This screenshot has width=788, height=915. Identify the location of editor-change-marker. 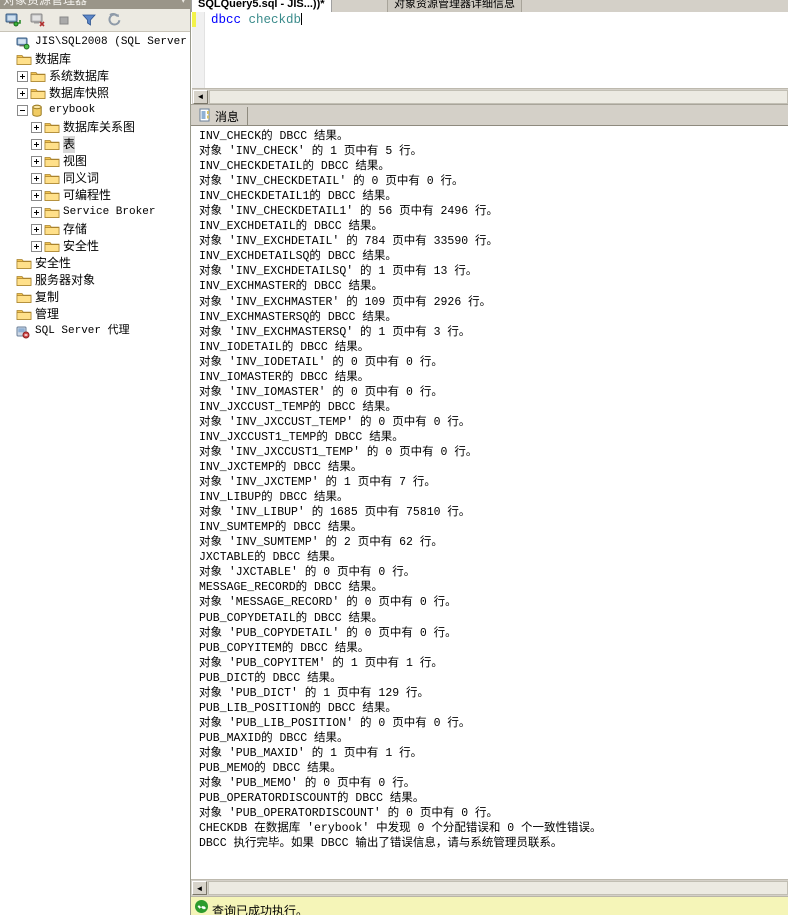
(194, 19).